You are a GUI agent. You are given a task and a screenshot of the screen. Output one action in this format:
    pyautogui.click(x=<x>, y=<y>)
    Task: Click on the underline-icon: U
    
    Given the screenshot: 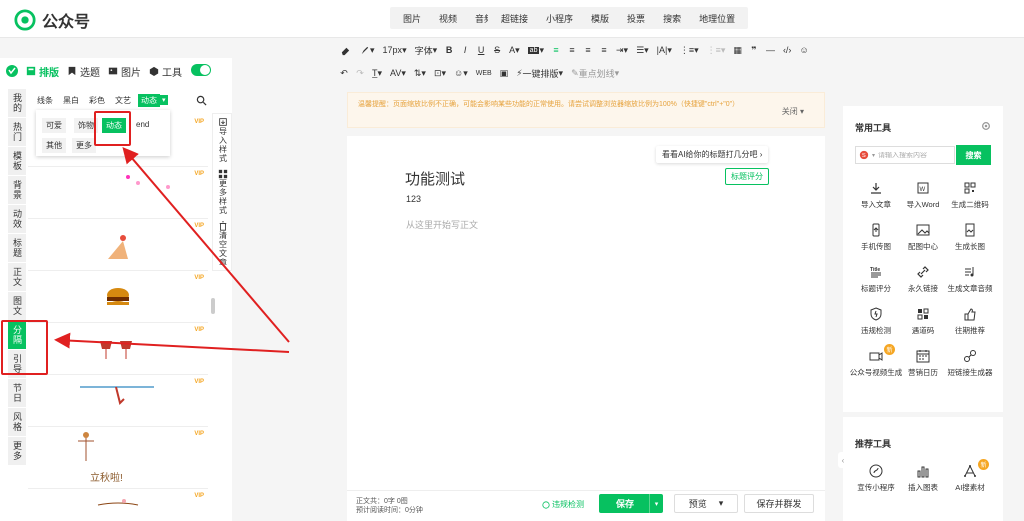 What is the action you would take?
    pyautogui.click(x=481, y=50)
    